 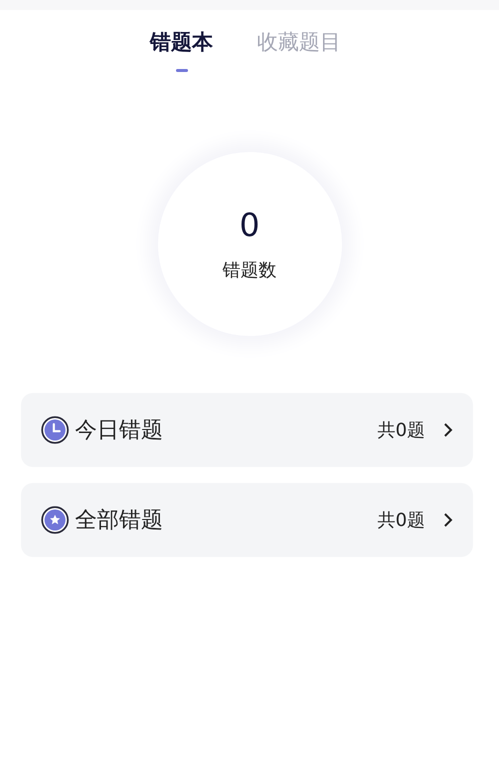 I want to click on clock-icon, so click(x=55, y=430).